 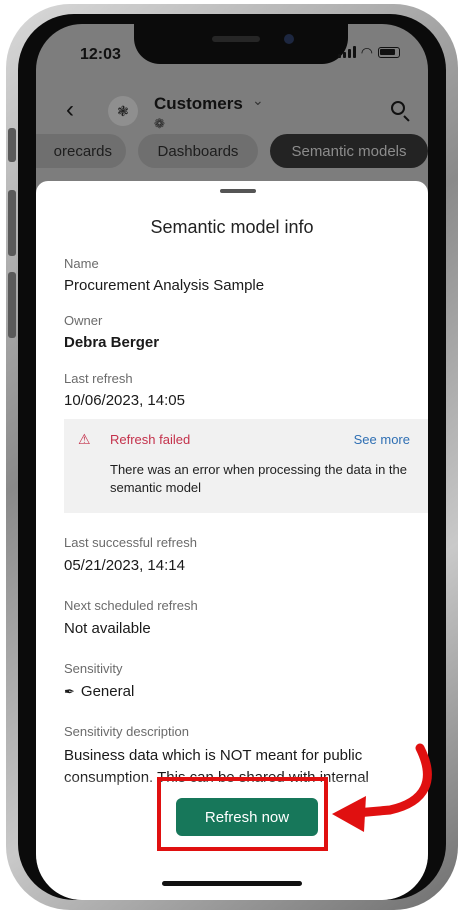 What do you see at coordinates (107, 628) in the screenshot?
I see `next-scheduled-refresh-value: Not available` at bounding box center [107, 628].